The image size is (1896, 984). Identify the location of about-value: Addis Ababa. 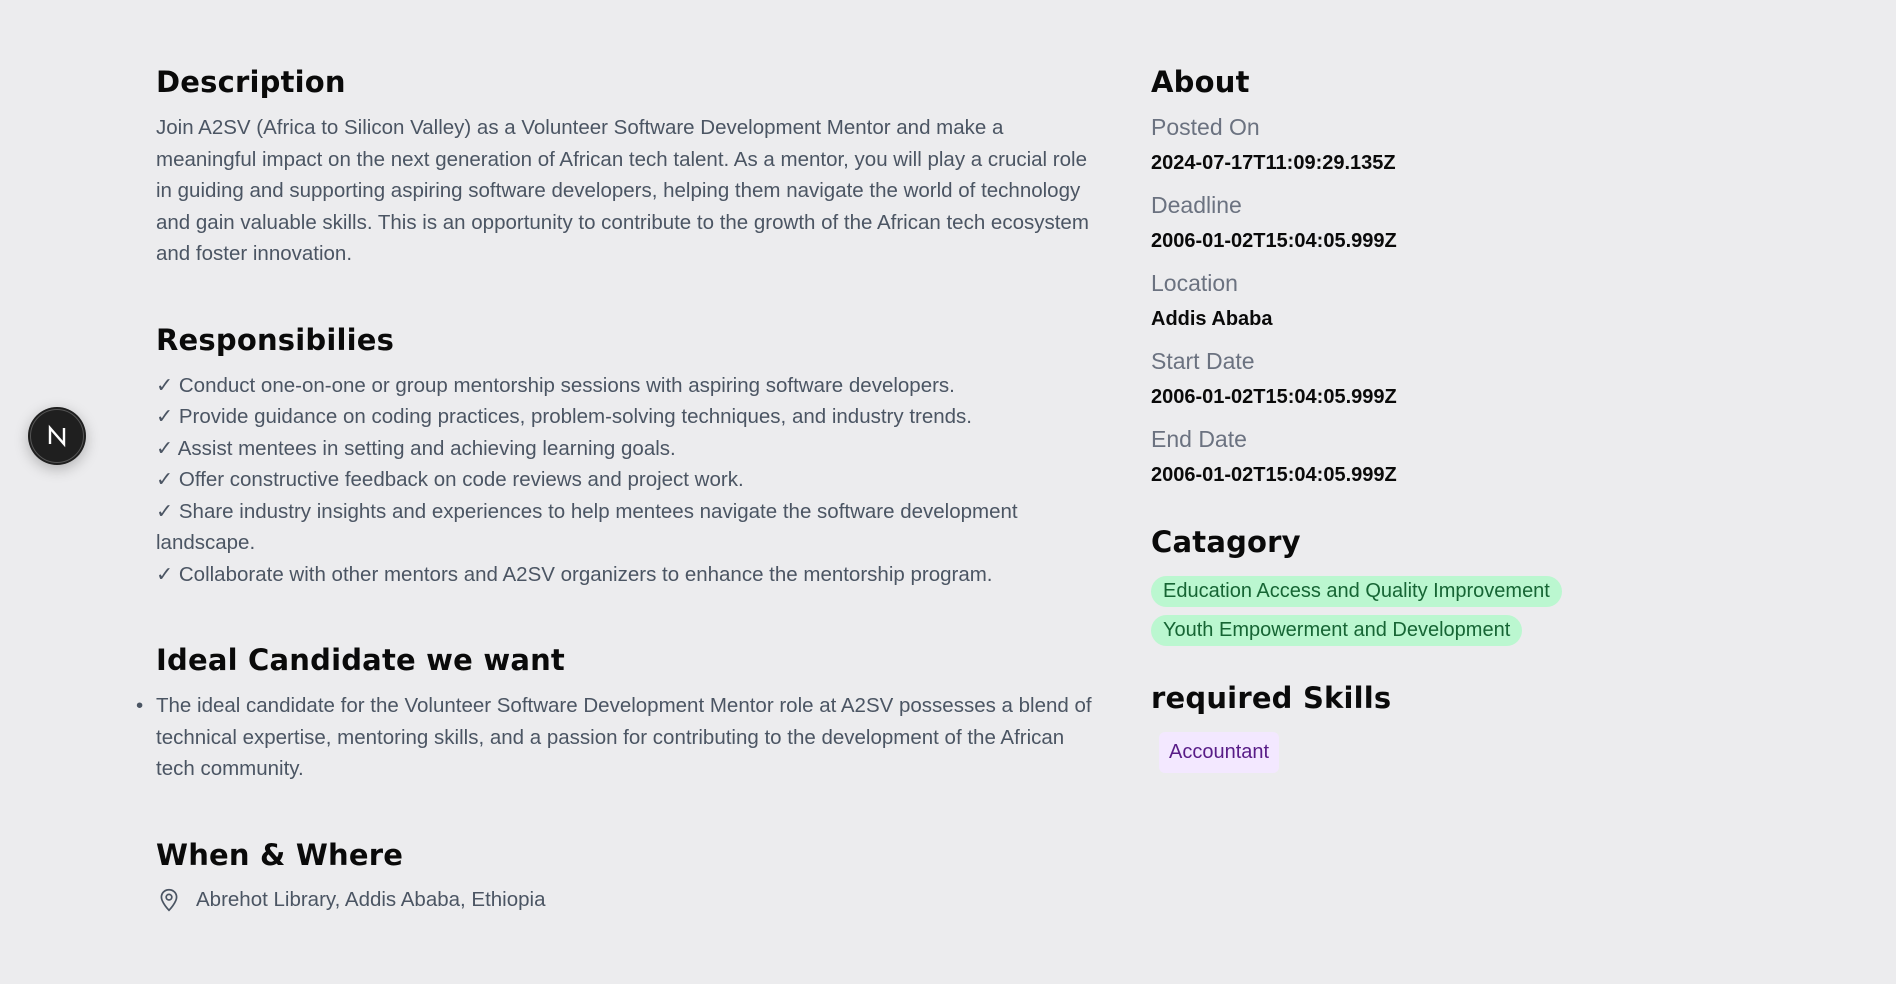
(1212, 319).